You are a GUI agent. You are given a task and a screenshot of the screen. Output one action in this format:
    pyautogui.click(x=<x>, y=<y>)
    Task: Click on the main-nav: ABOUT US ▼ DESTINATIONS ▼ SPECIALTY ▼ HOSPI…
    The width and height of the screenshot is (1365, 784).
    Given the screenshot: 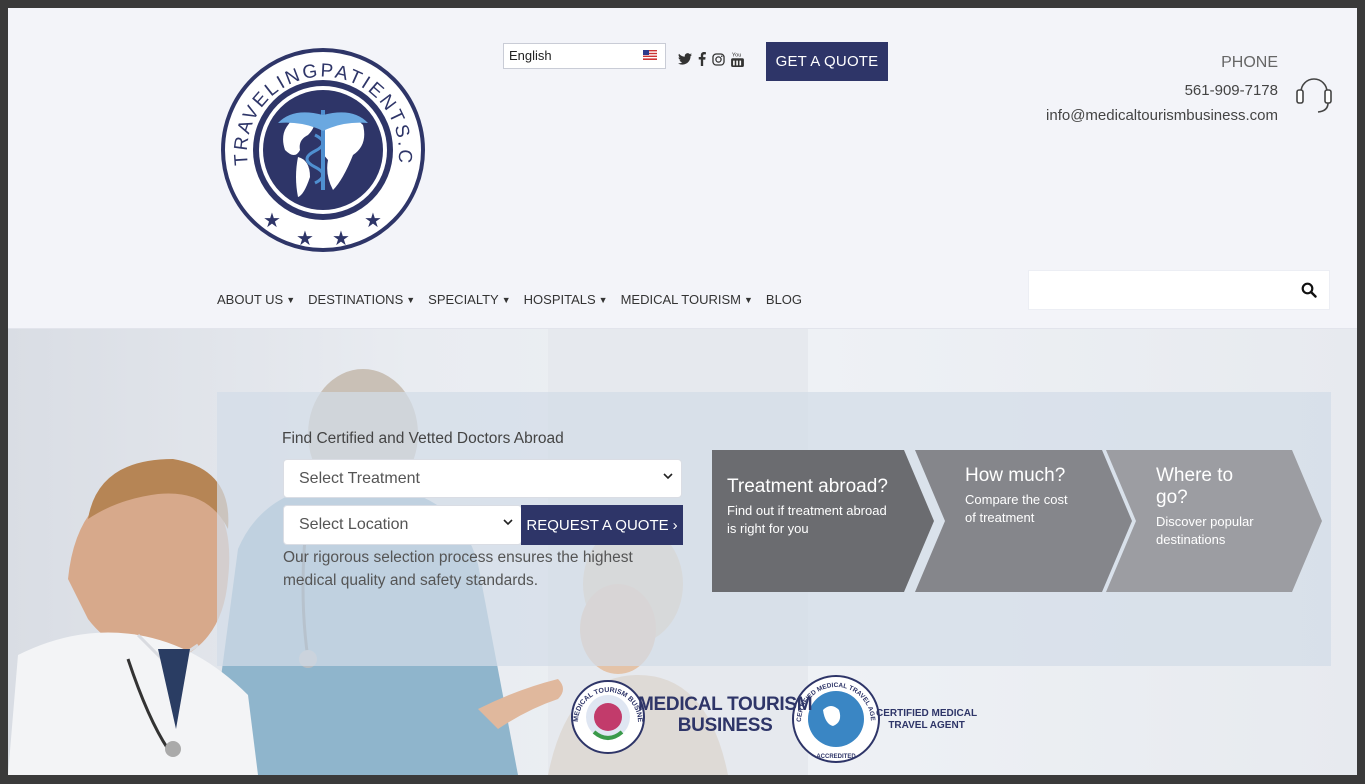 What is the action you would take?
    pyautogui.click(x=516, y=299)
    